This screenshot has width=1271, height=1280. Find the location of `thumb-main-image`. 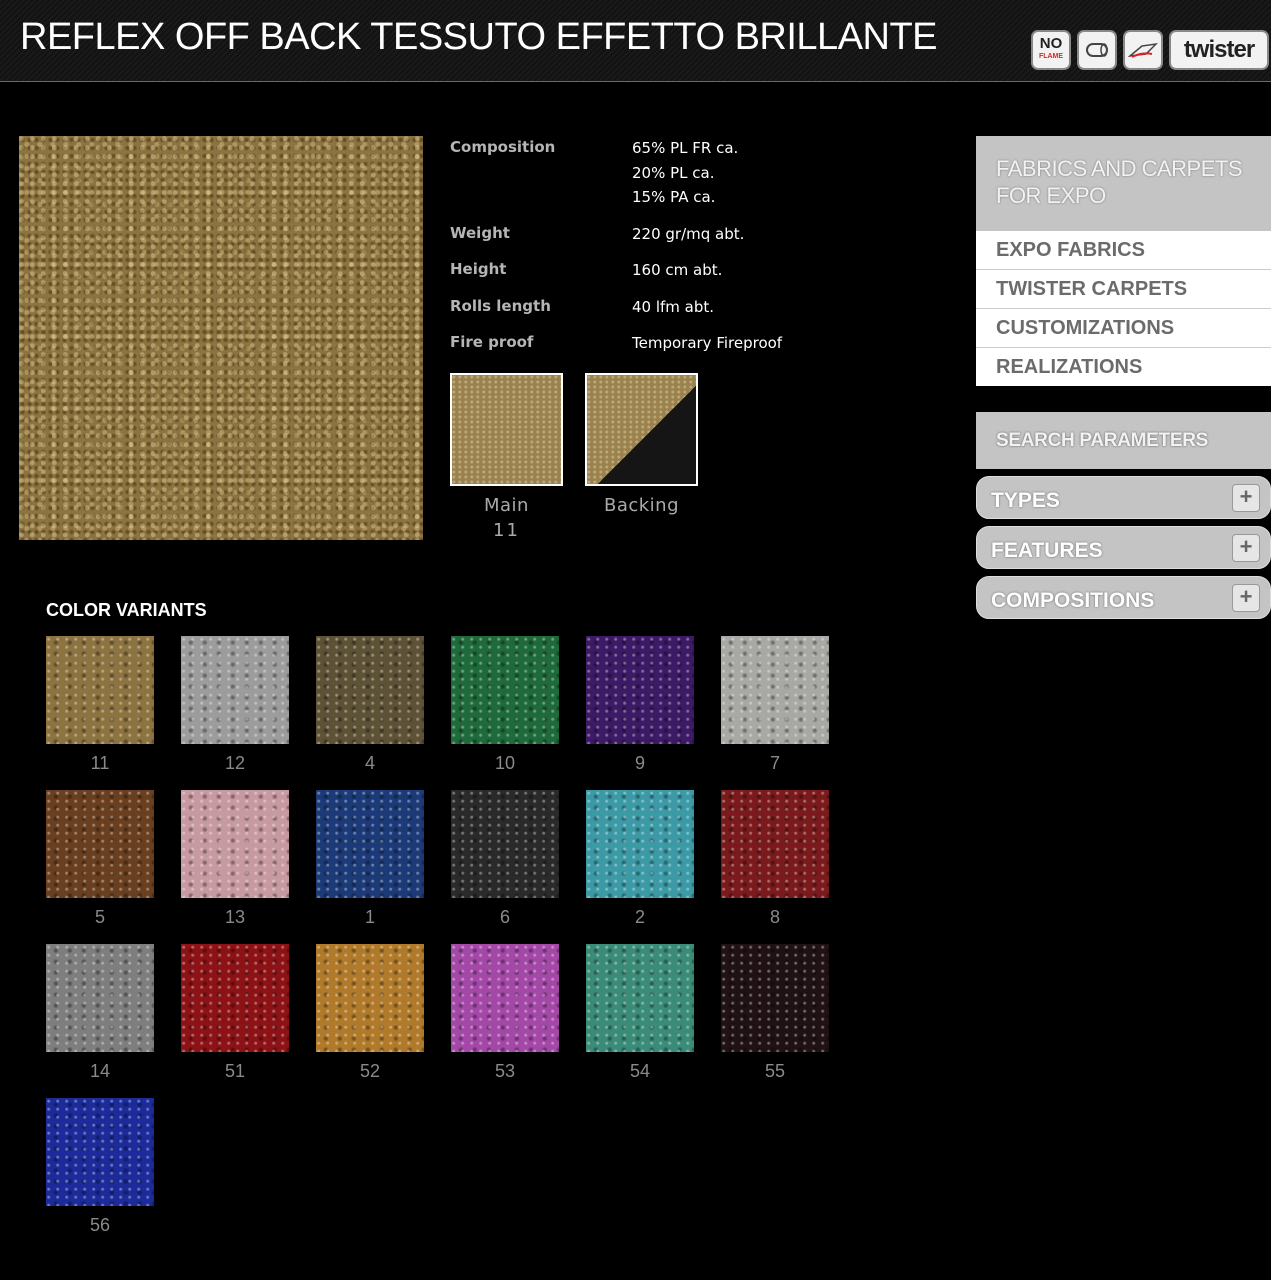

thumb-main-image is located at coordinates (506, 429).